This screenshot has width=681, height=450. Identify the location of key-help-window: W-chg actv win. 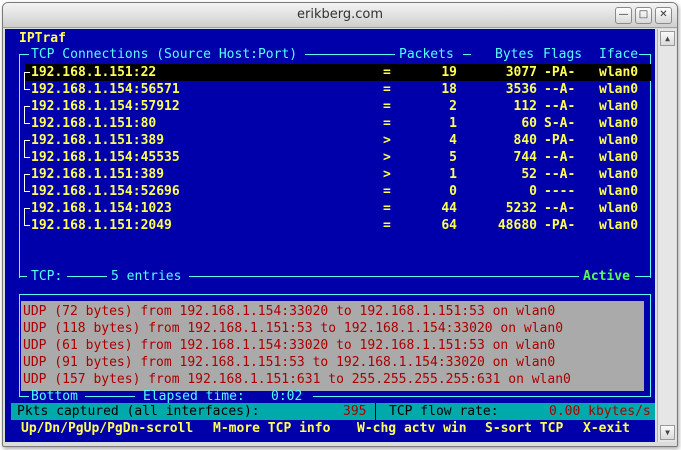
(412, 428).